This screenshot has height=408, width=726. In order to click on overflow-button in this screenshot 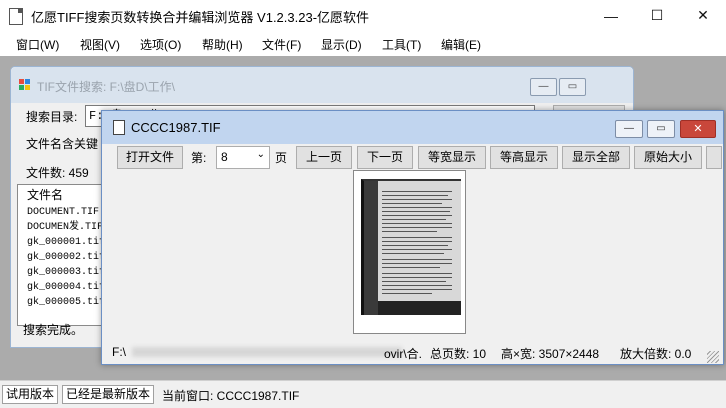, I will do `click(714, 157)`.